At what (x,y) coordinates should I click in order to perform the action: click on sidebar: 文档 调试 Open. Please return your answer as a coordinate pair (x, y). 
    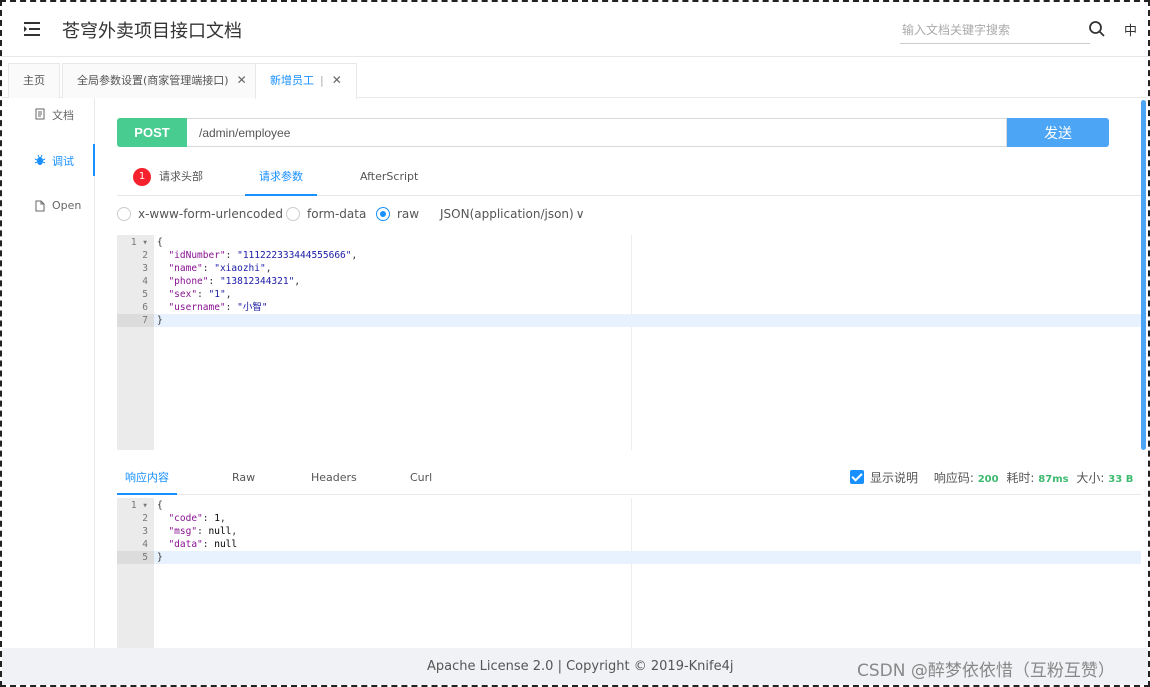
    Looking at the image, I should click on (48, 373).